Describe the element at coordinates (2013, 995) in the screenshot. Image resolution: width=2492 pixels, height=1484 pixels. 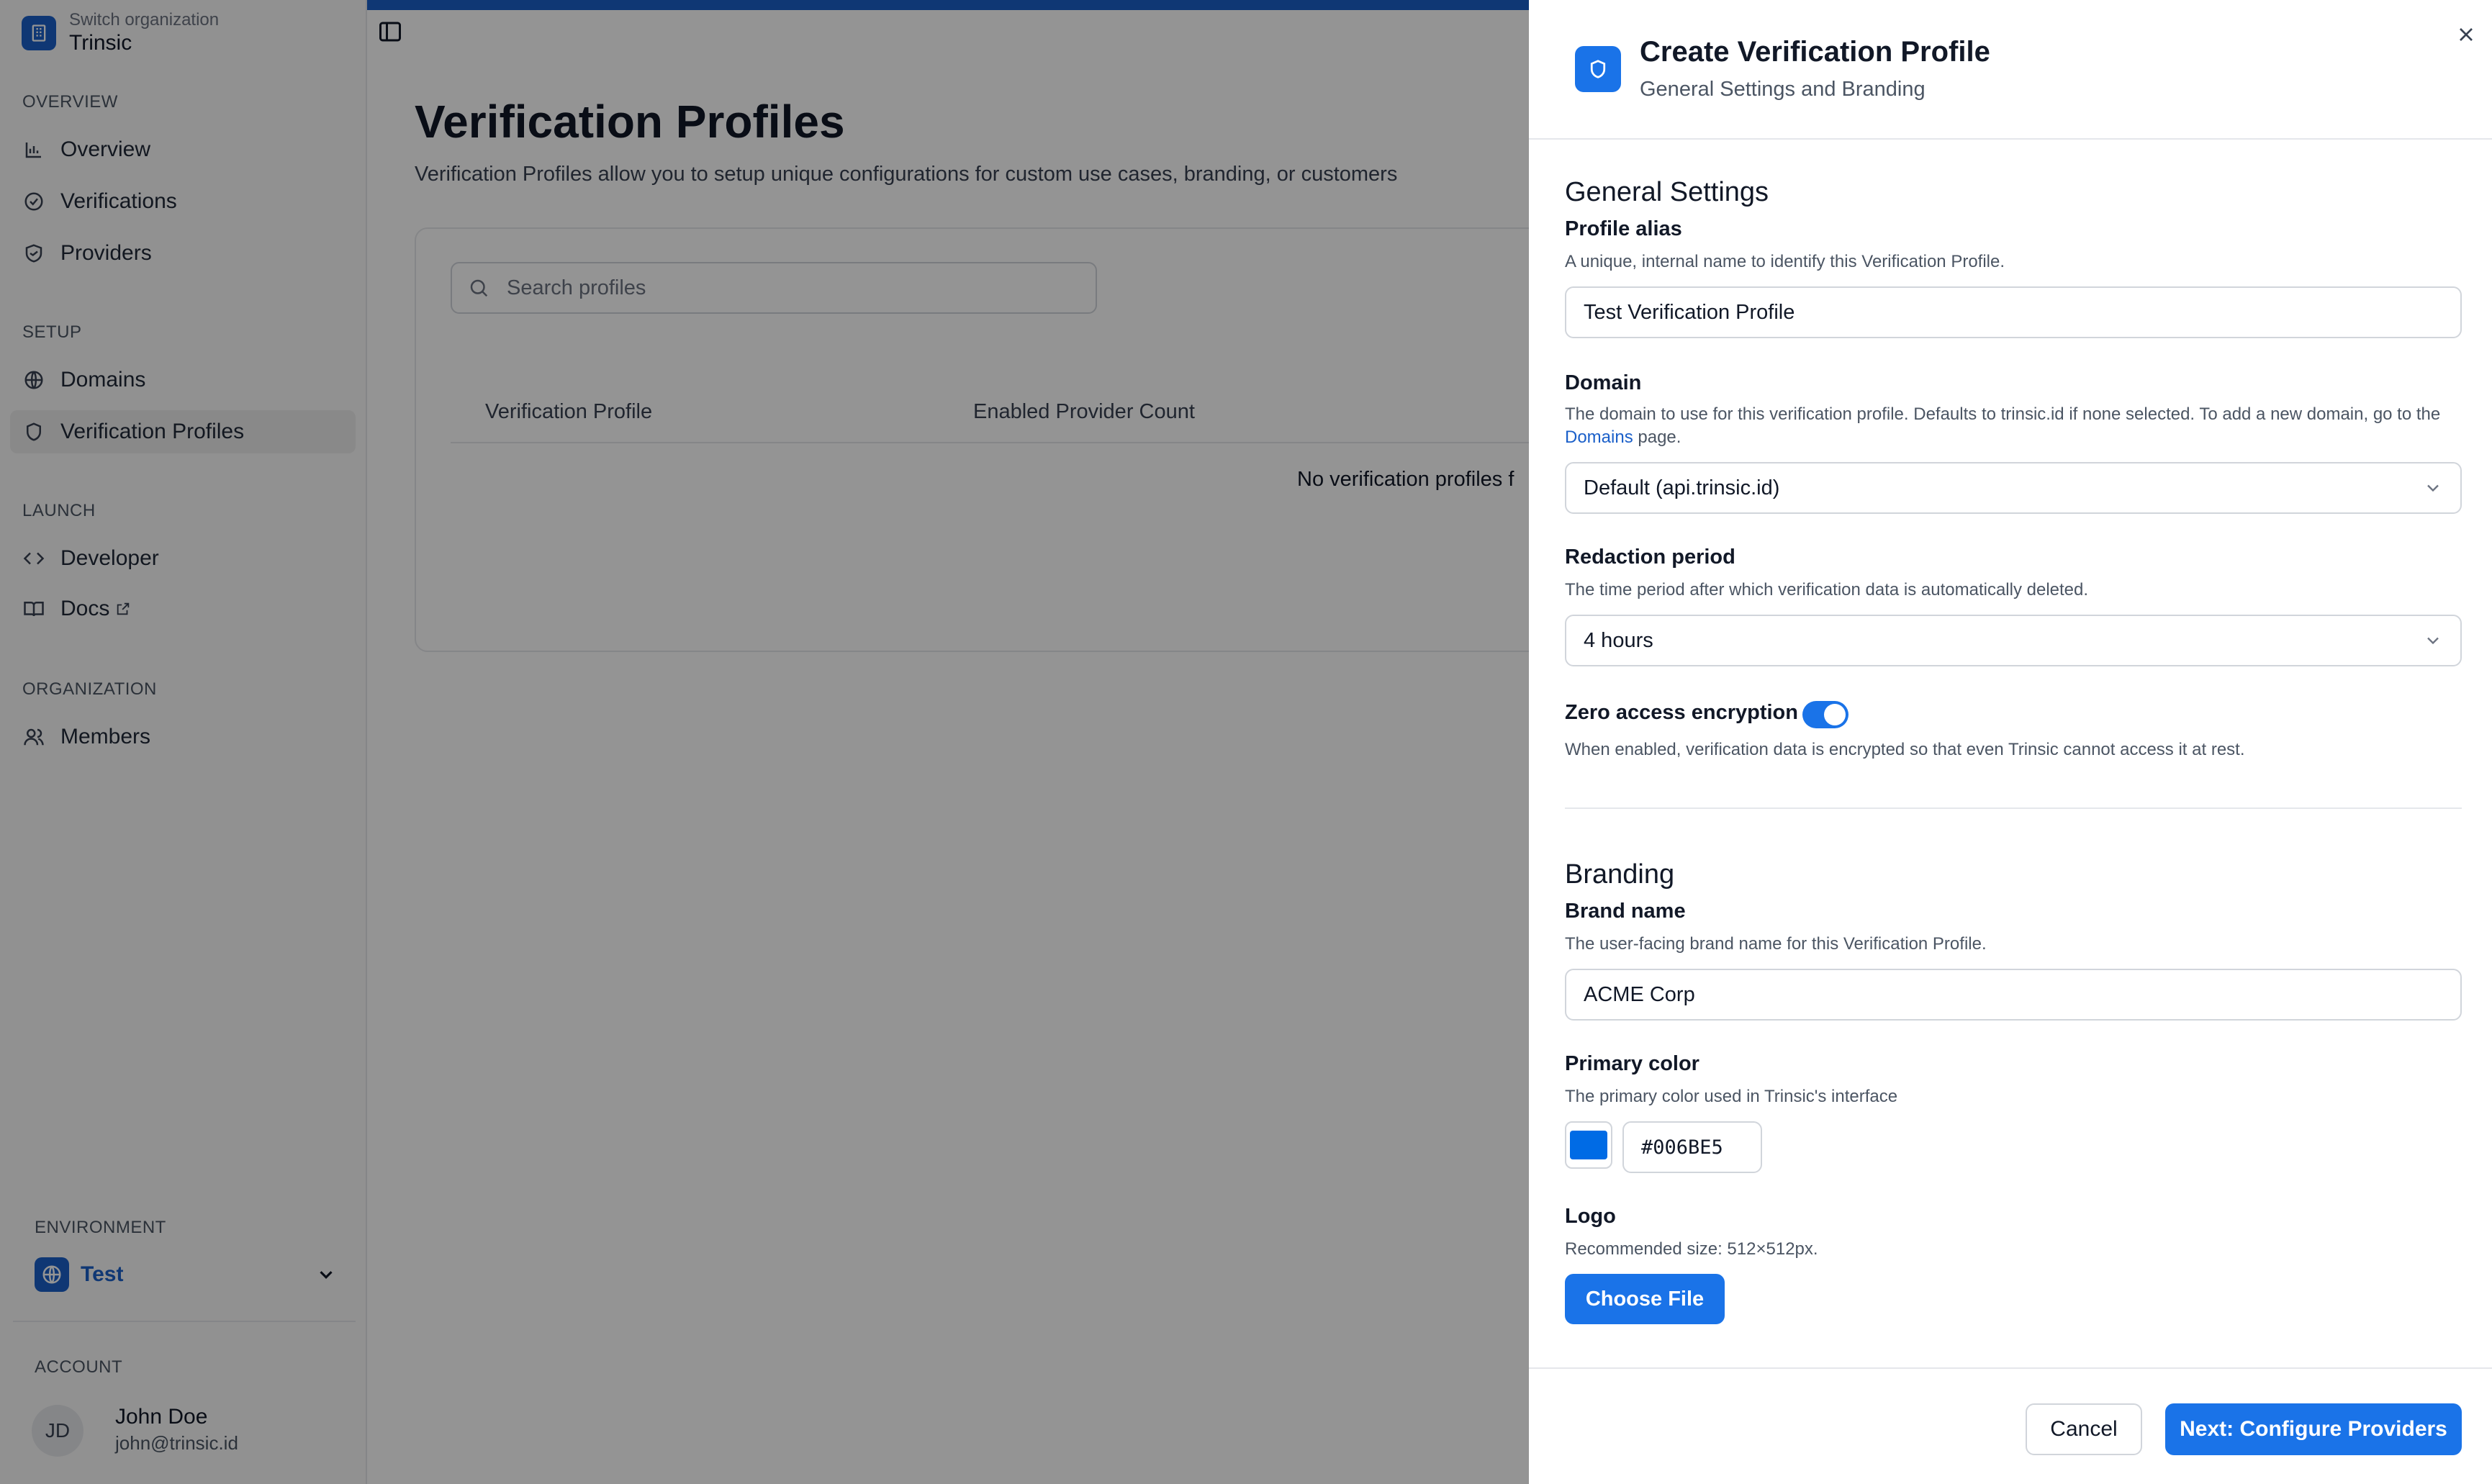
I see `brand-name-input: ACME Corp` at that location.